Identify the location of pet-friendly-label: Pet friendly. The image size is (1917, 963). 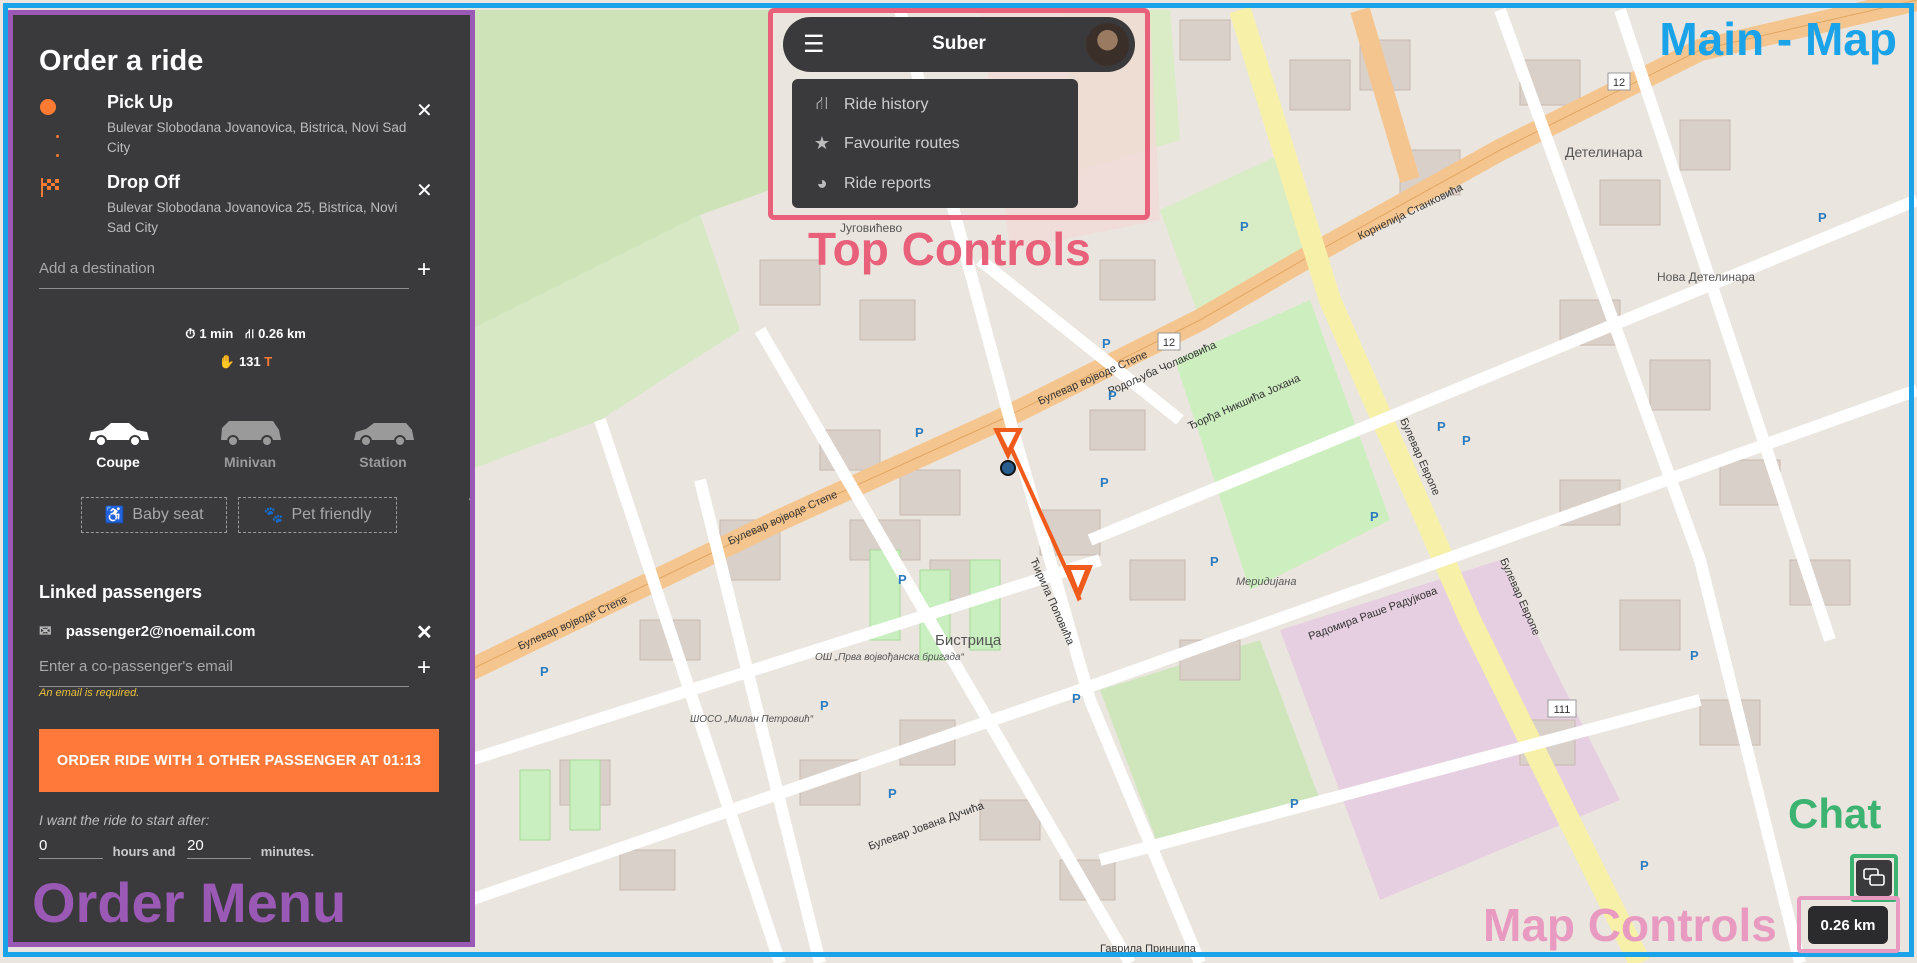
(331, 514).